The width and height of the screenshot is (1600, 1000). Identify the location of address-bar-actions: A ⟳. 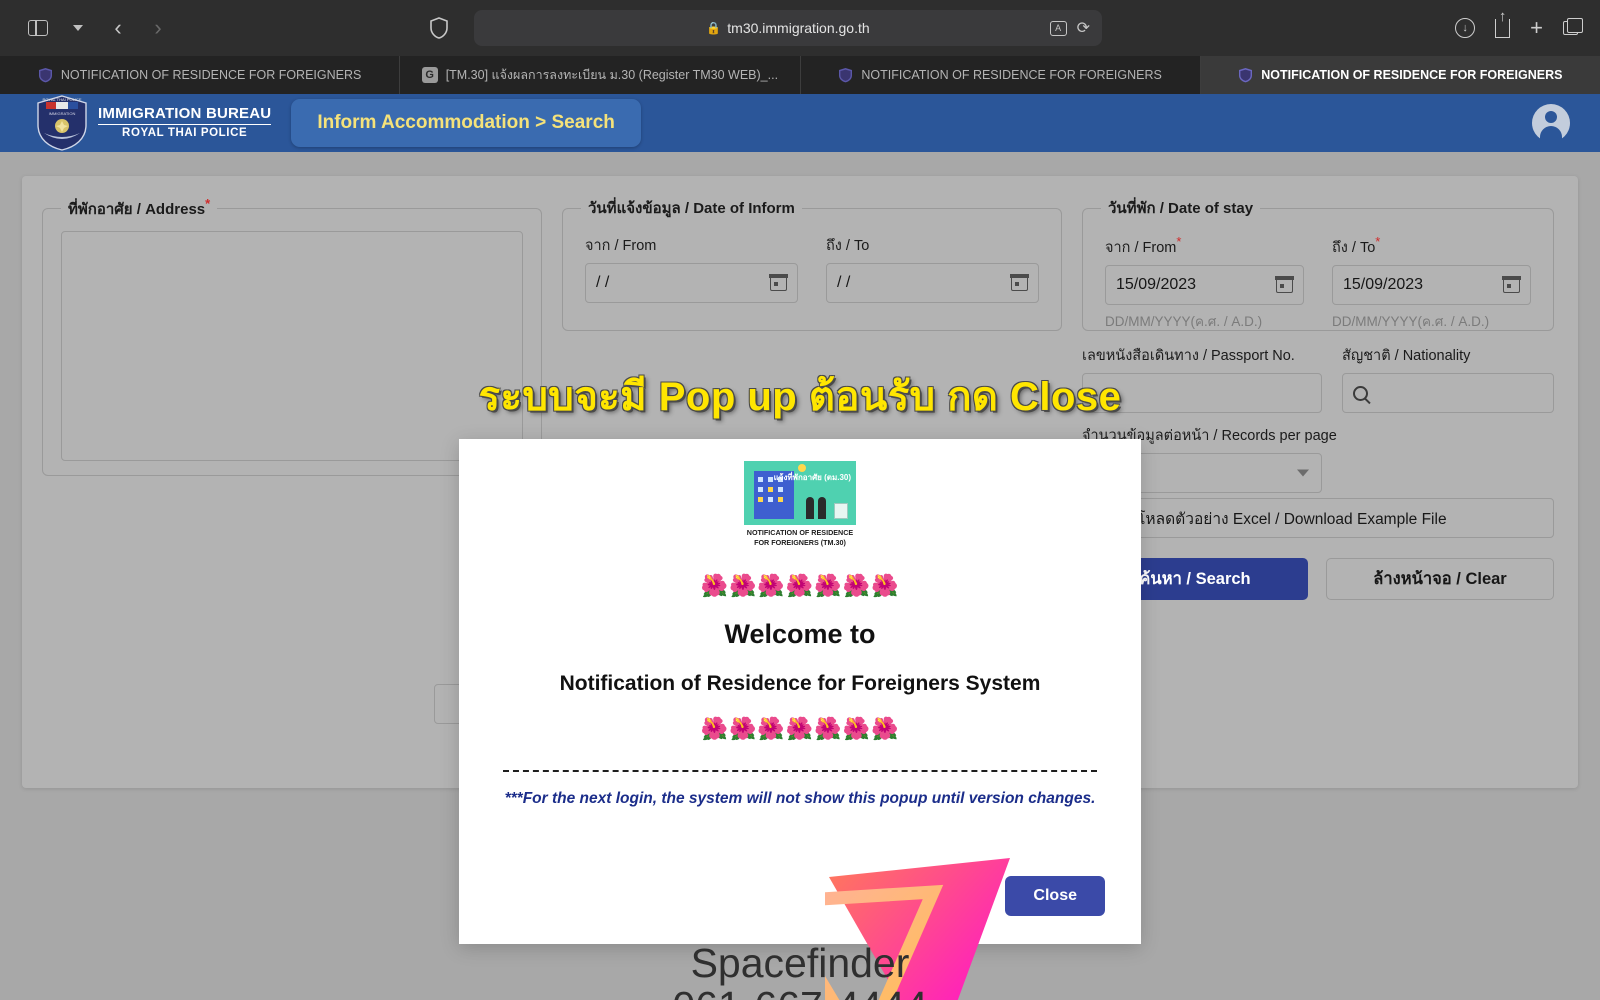
(1069, 28).